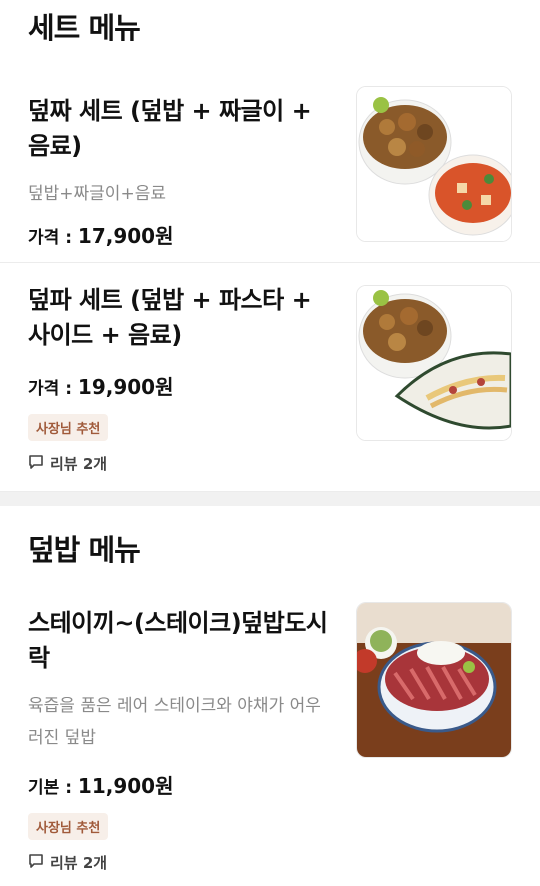 Image resolution: width=540 pixels, height=886 pixels. I want to click on section-divider, so click(270, 499).